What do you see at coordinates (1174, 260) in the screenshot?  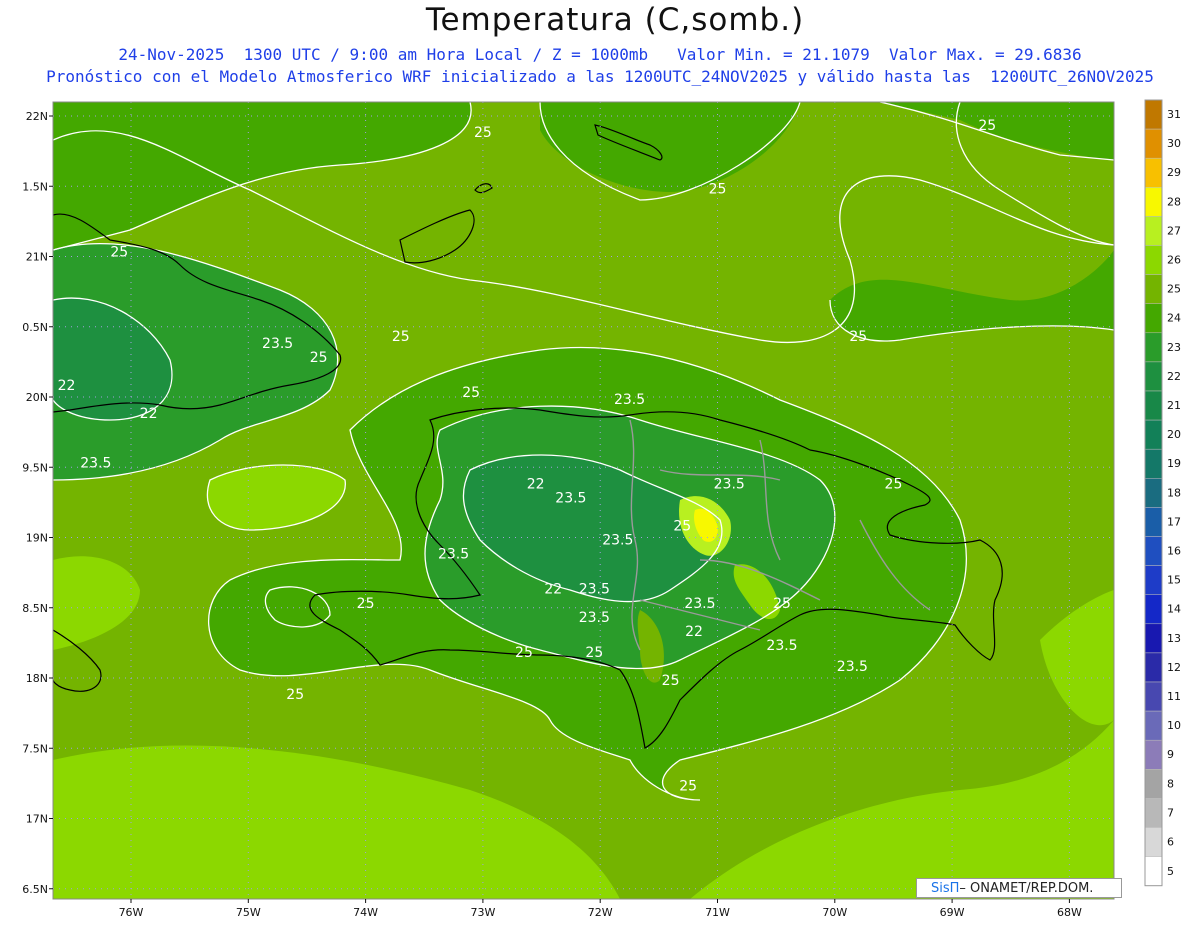 I see `colorbar-label: 26` at bounding box center [1174, 260].